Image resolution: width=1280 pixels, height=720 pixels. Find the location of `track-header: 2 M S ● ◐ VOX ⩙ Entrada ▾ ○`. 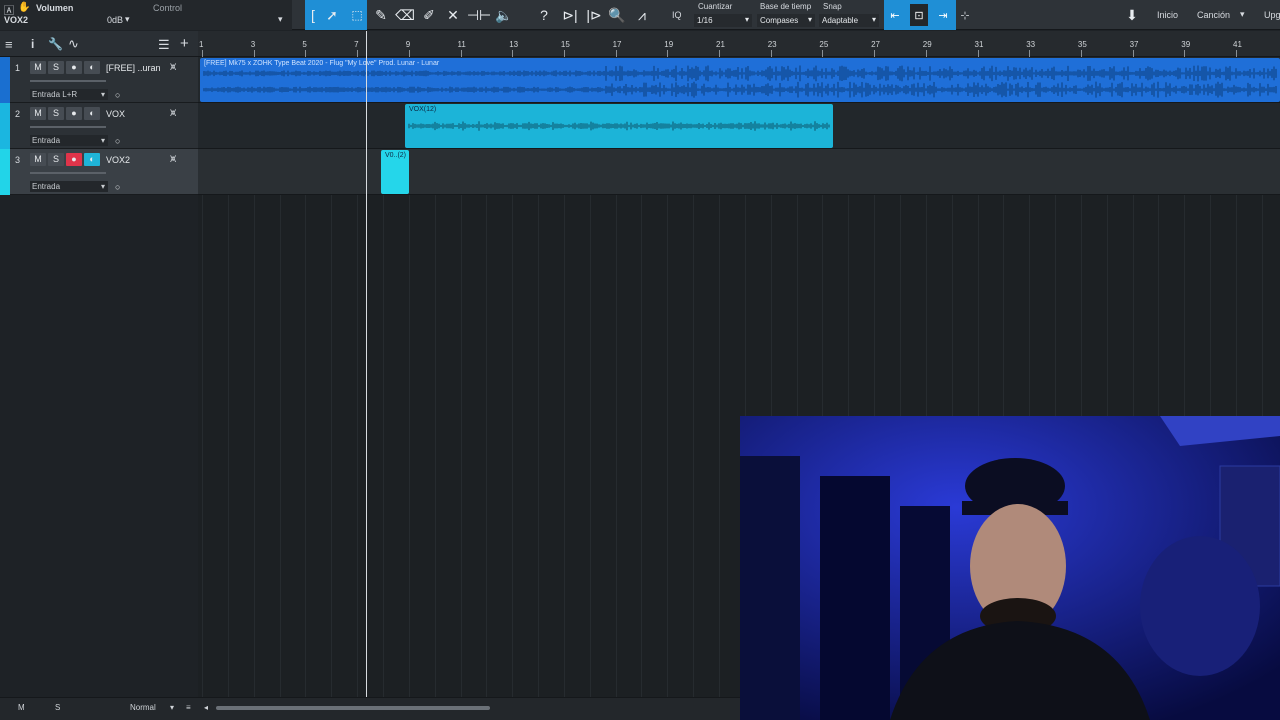

track-header: 2 M S ● ◐ VOX ⩙ Entrada ▾ ○ is located at coordinates (99, 126).